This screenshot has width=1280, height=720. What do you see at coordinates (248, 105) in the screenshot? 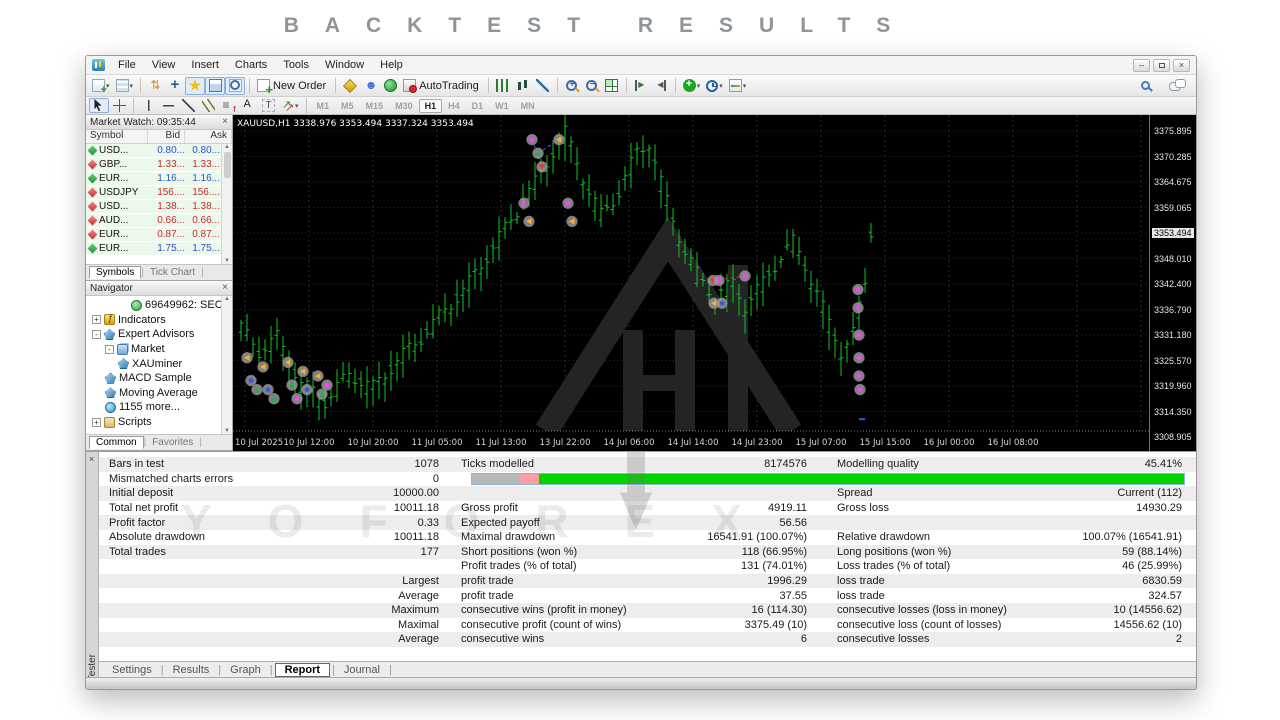
I see `text-tool` at bounding box center [248, 105].